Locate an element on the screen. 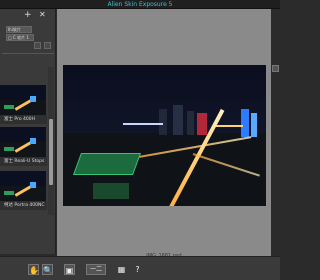  park is located at coordinates (111, 191).